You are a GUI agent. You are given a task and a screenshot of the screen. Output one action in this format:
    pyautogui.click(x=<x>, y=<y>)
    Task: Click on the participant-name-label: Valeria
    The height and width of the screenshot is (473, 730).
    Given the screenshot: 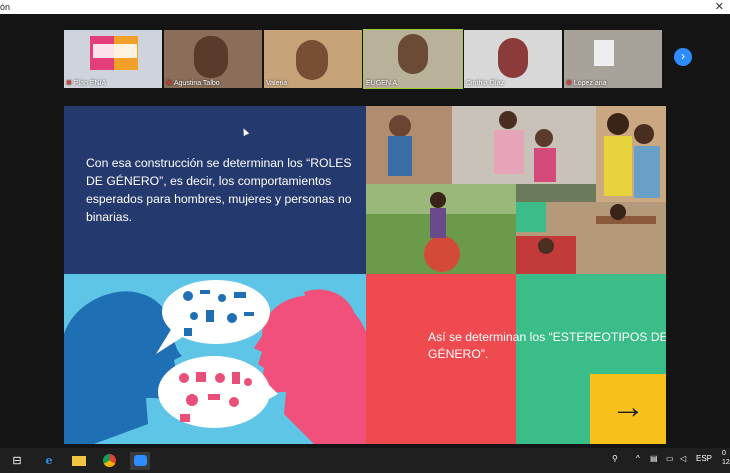 What is the action you would take?
    pyautogui.click(x=277, y=83)
    